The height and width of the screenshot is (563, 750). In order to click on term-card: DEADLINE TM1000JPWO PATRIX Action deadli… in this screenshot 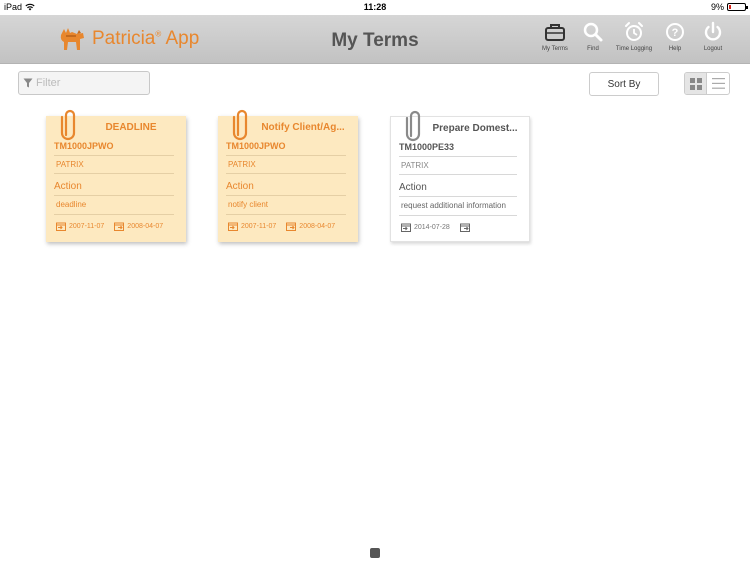, I will do `click(116, 175)`.